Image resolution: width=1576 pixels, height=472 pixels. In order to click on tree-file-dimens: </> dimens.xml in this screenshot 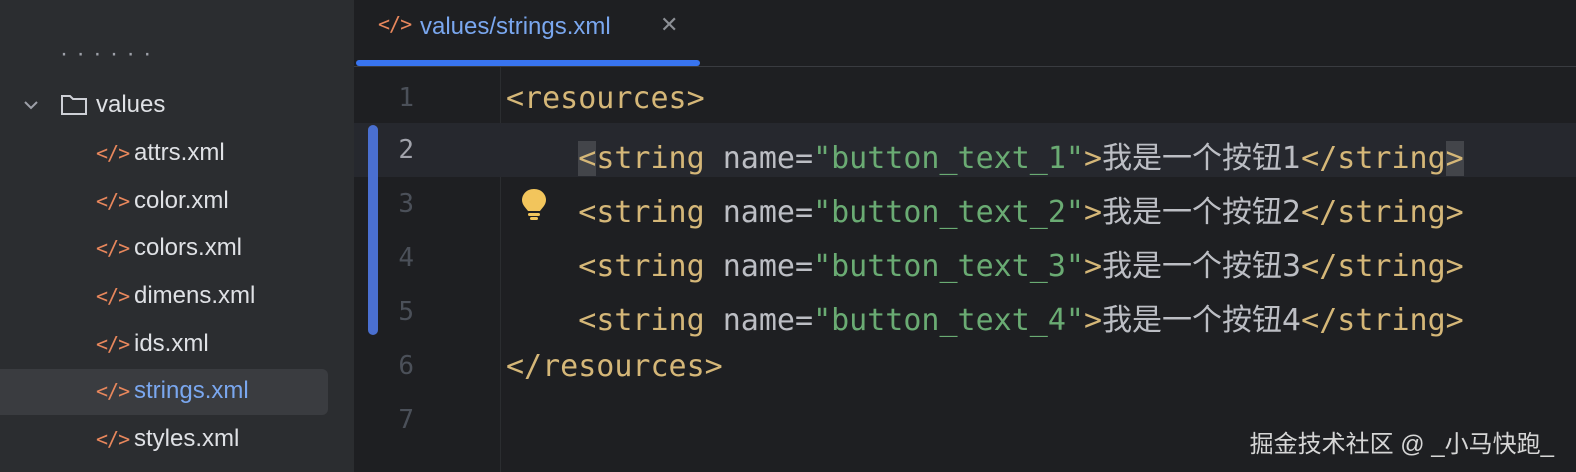, I will do `click(177, 296)`.